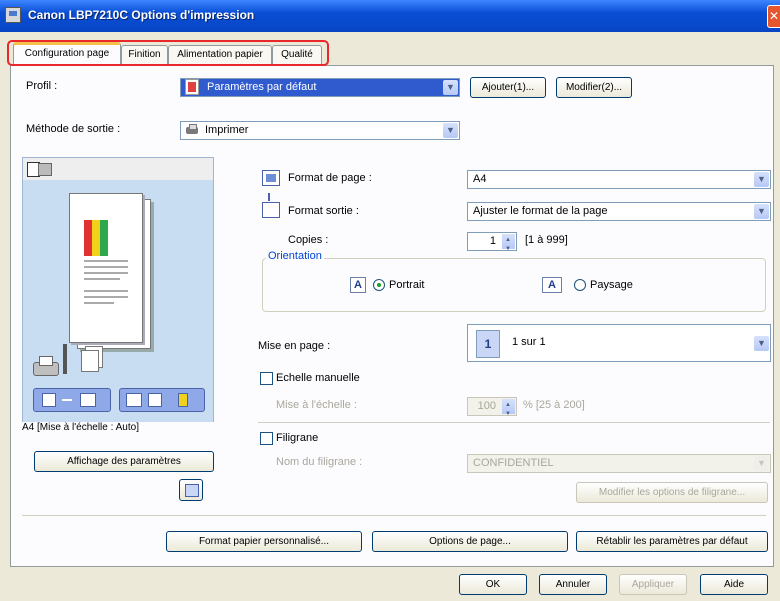  What do you see at coordinates (65, 359) in the screenshot?
I see `preview-divider` at bounding box center [65, 359].